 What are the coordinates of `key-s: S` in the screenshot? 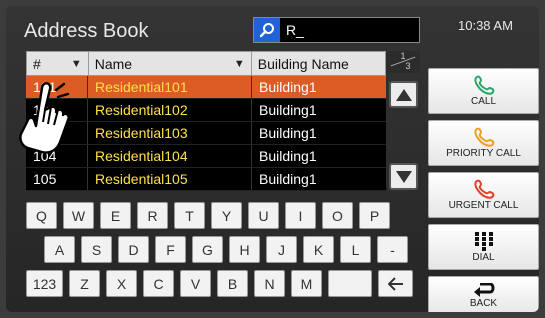 It's located at (96, 249).